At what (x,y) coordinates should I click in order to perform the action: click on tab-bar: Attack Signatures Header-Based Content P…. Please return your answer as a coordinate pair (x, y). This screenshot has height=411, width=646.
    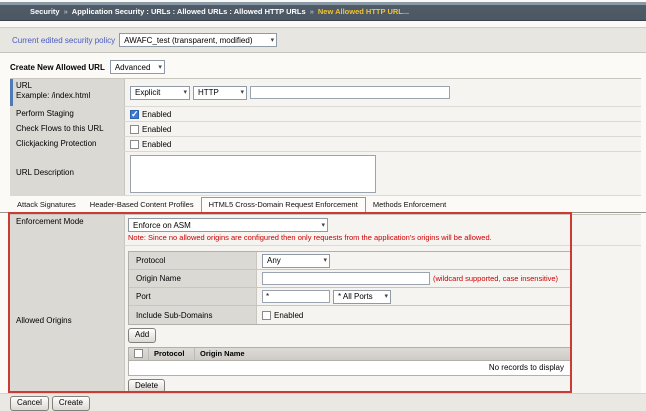
    Looking at the image, I should click on (323, 205).